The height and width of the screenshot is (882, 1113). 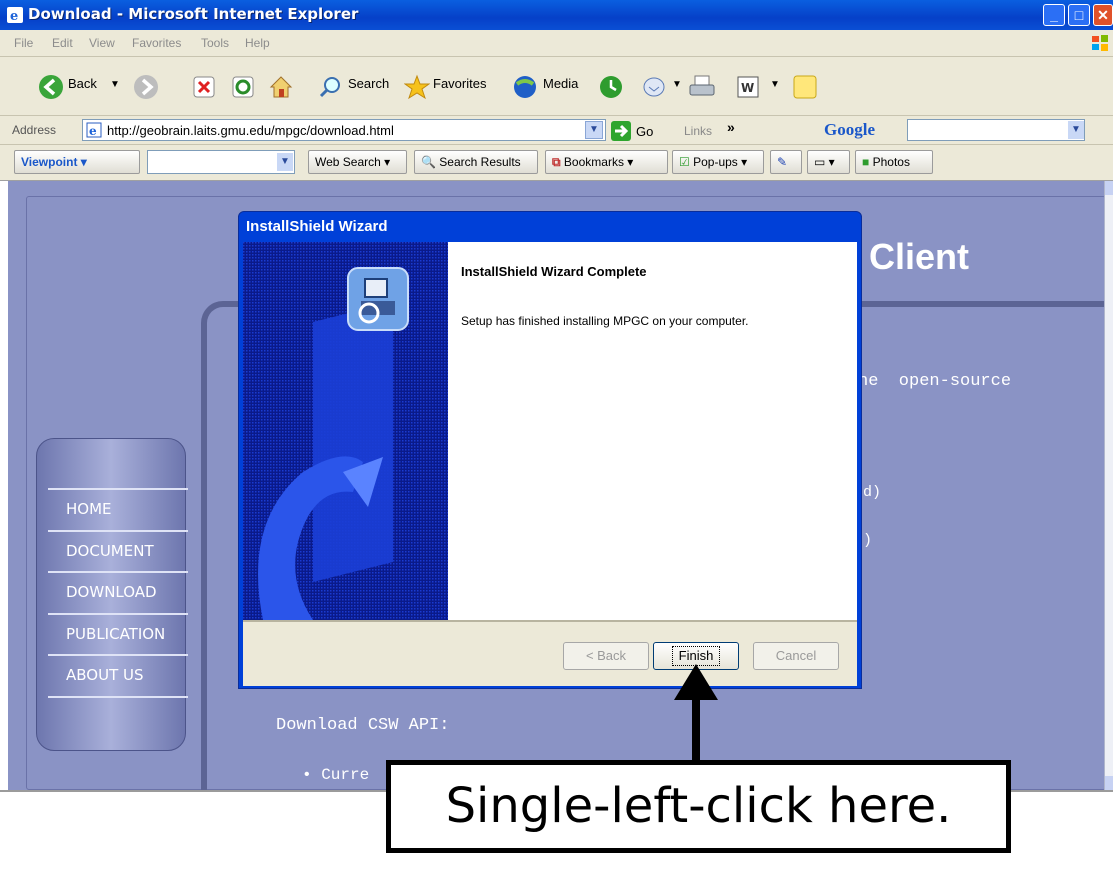 What do you see at coordinates (820, 162) in the screenshot?
I see `window-options-icon: ▭` at bounding box center [820, 162].